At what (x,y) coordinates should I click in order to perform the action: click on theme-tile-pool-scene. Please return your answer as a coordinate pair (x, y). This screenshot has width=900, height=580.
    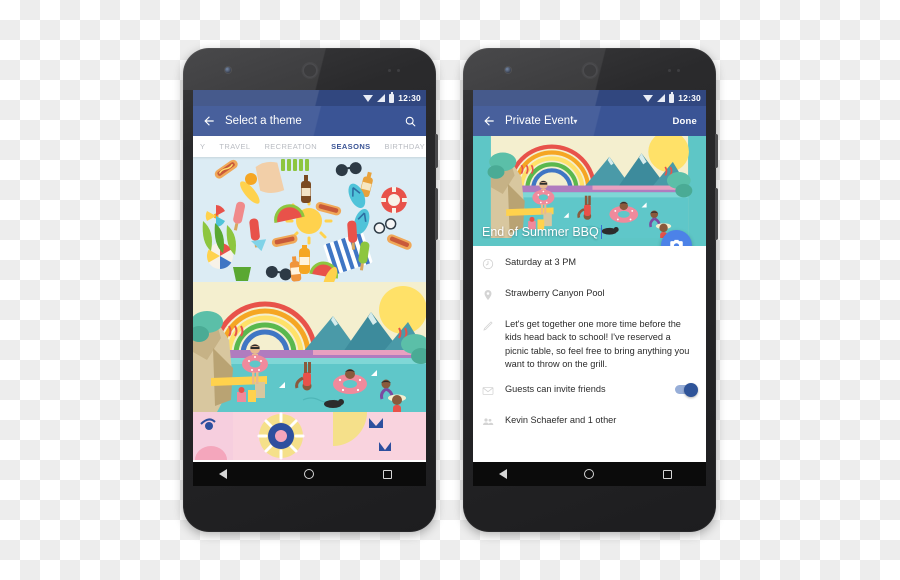
    Looking at the image, I should click on (309, 347).